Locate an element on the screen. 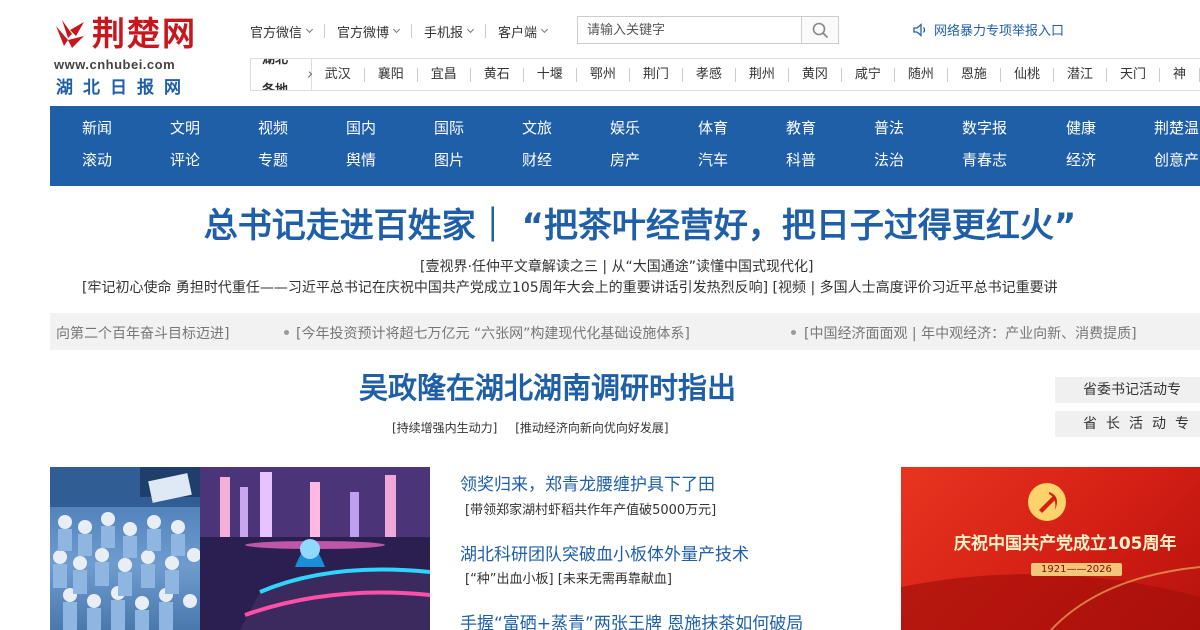 This screenshot has width=1200, height=630. region-item-xiantao: 仙桃 is located at coordinates (1027, 74).